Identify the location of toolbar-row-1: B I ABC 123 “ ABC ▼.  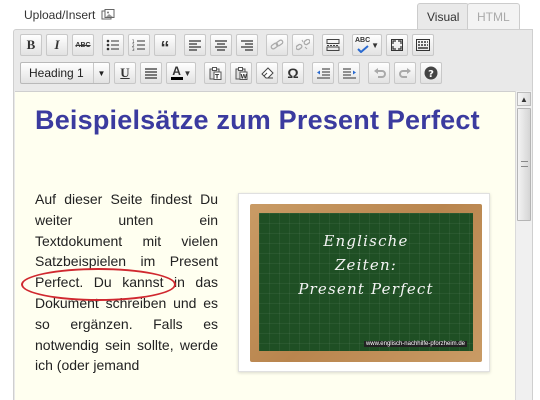
(229, 45).